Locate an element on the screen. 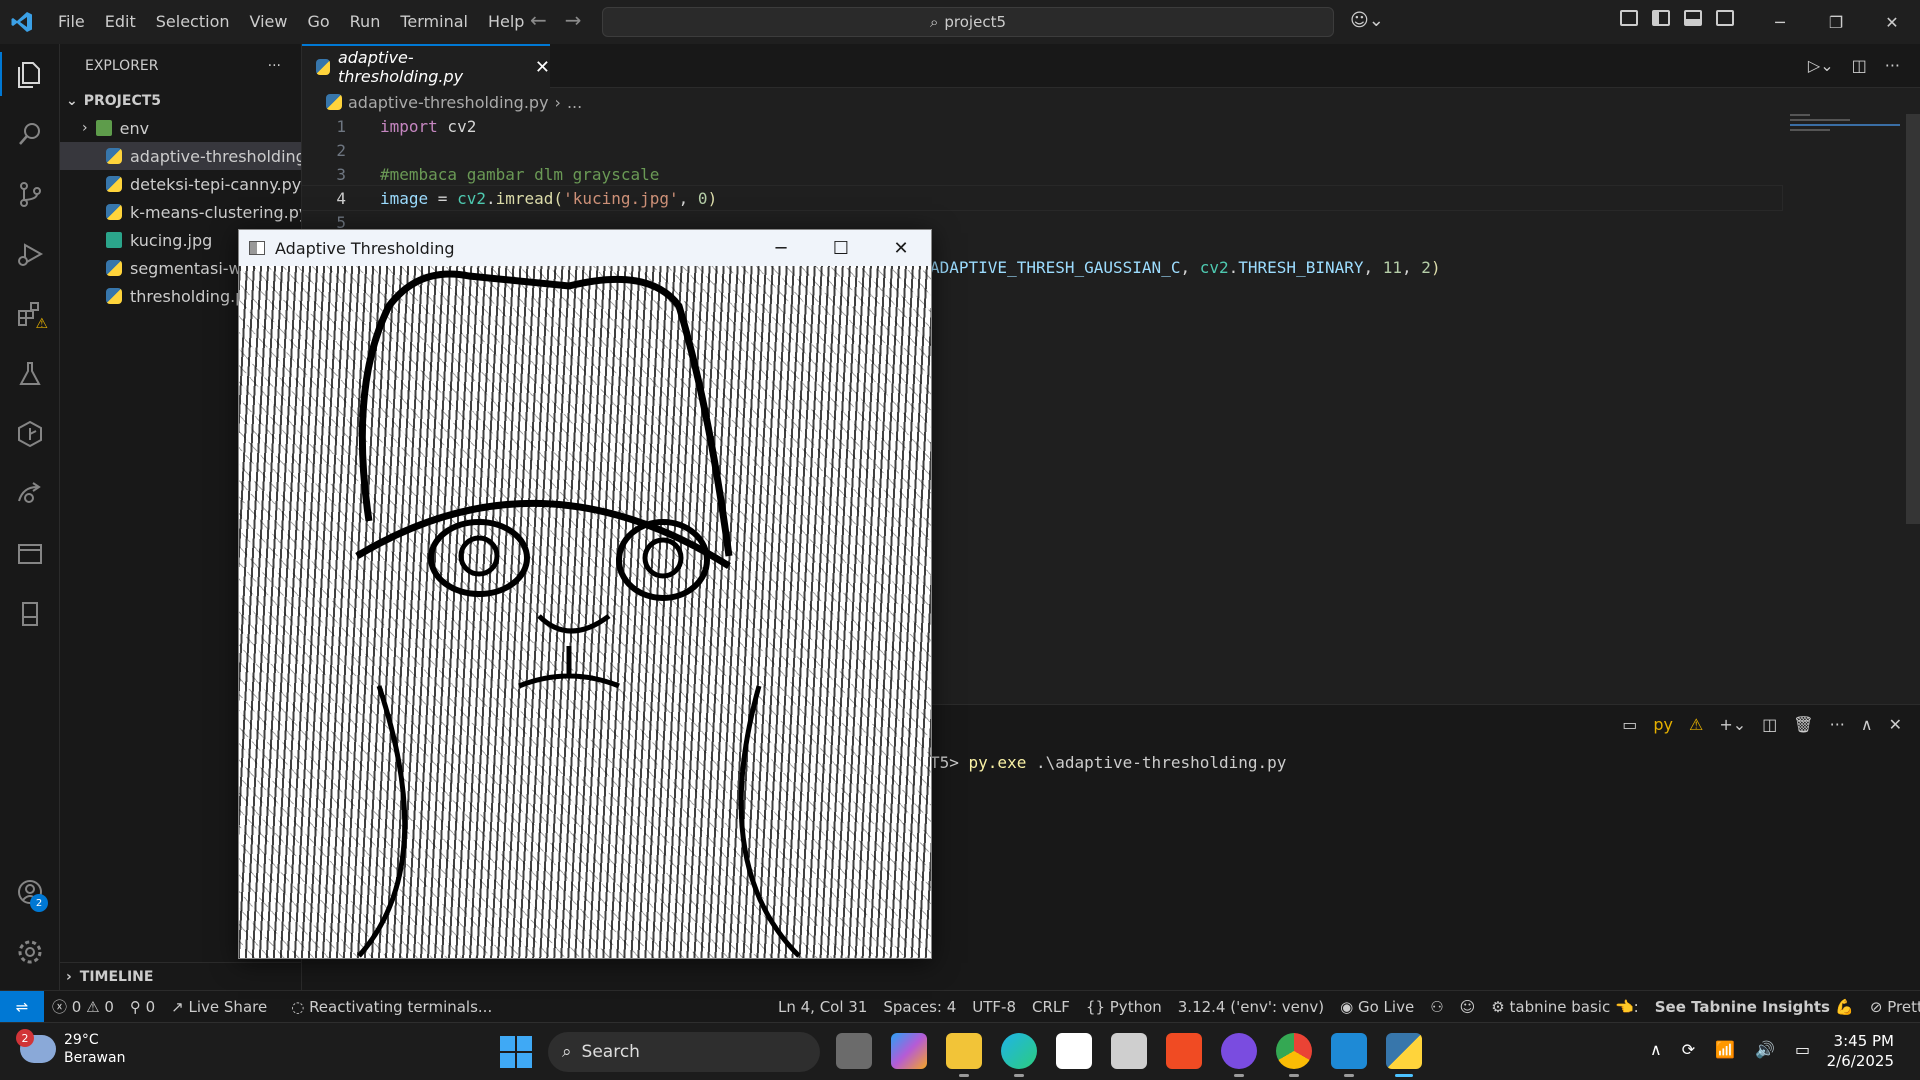 This screenshot has height=1080, width=1920. accounts-icon: 2 is located at coordinates (30, 892).